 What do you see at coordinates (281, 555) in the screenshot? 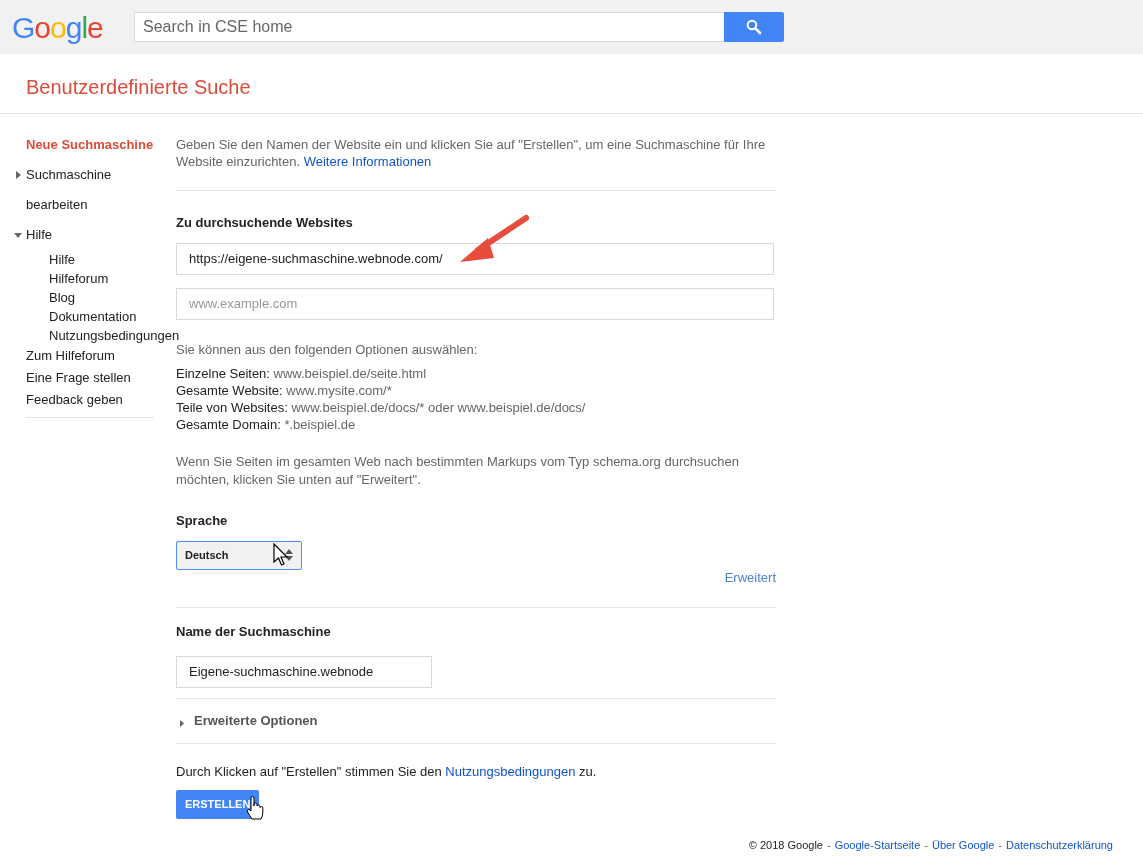
I see `pointer-cursor-icon` at bounding box center [281, 555].